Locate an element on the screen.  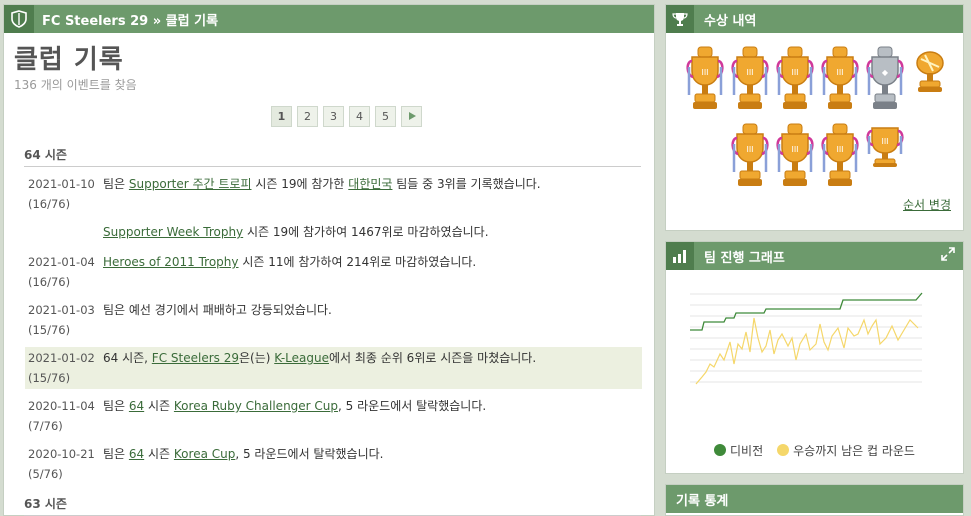
page-1-button: 1 is located at coordinates (281, 116).